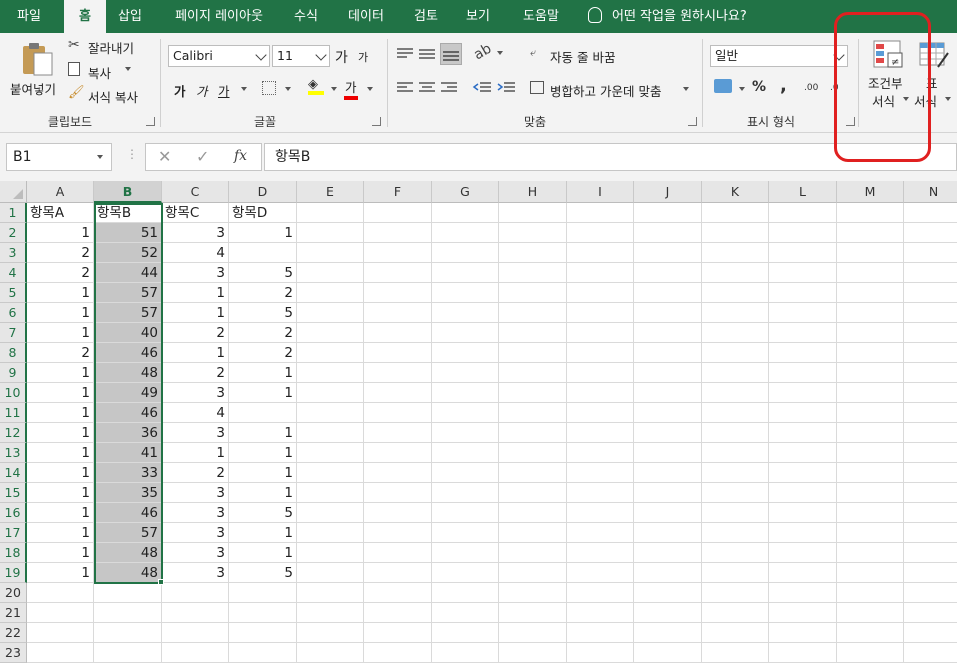  Describe the element at coordinates (195, 333) in the screenshot. I see `cell-c7: 2` at that location.